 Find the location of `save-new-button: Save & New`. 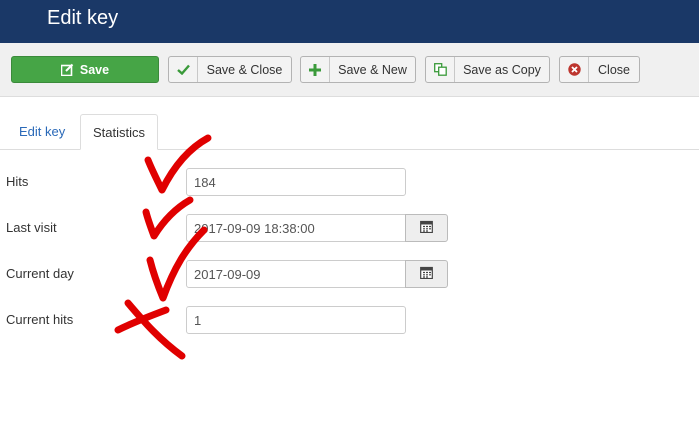

save-new-button: Save & New is located at coordinates (358, 69).